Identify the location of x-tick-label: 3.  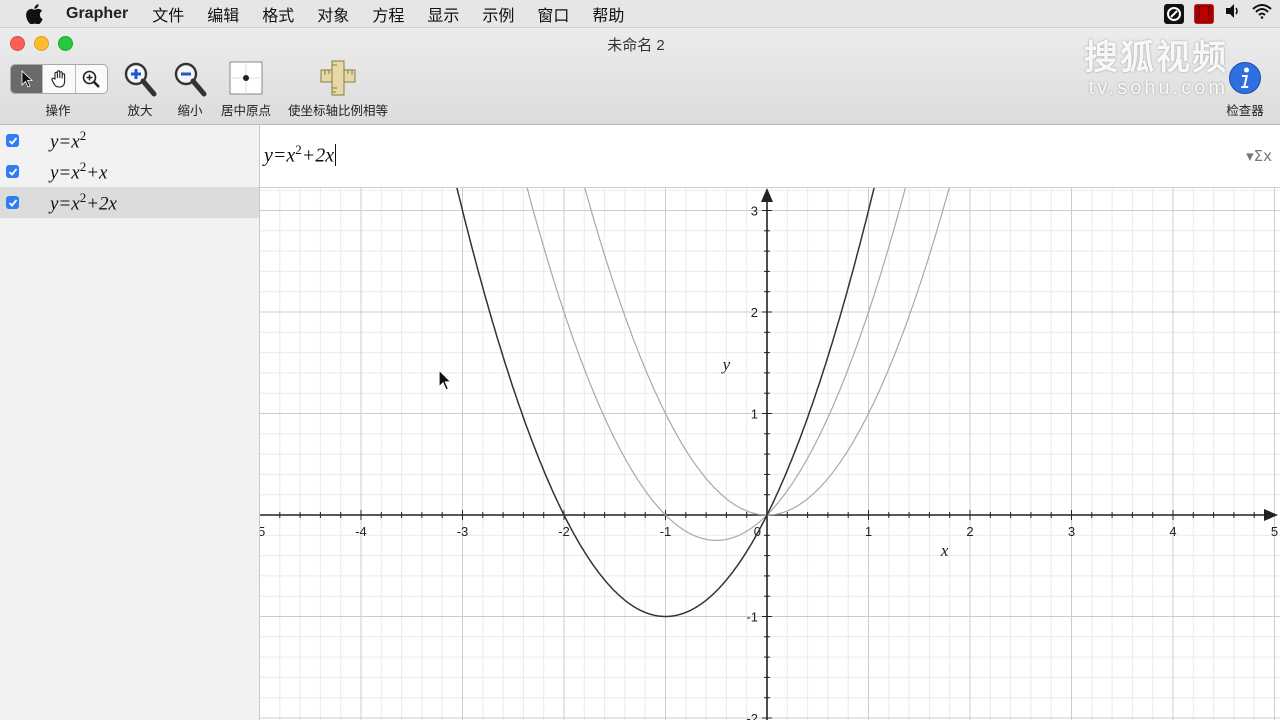
(1071, 531).